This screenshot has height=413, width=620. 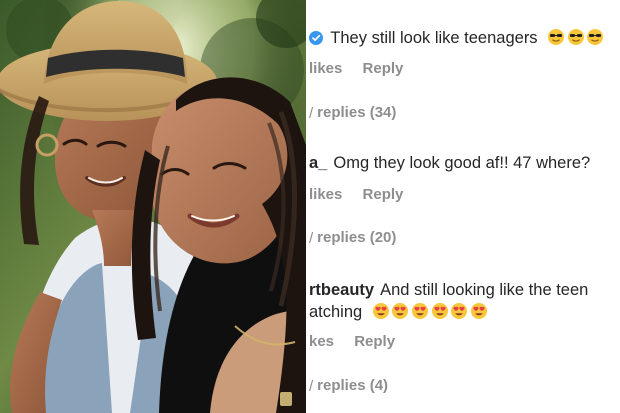 What do you see at coordinates (356, 112) in the screenshot?
I see `view-replies-label: replies (34)` at bounding box center [356, 112].